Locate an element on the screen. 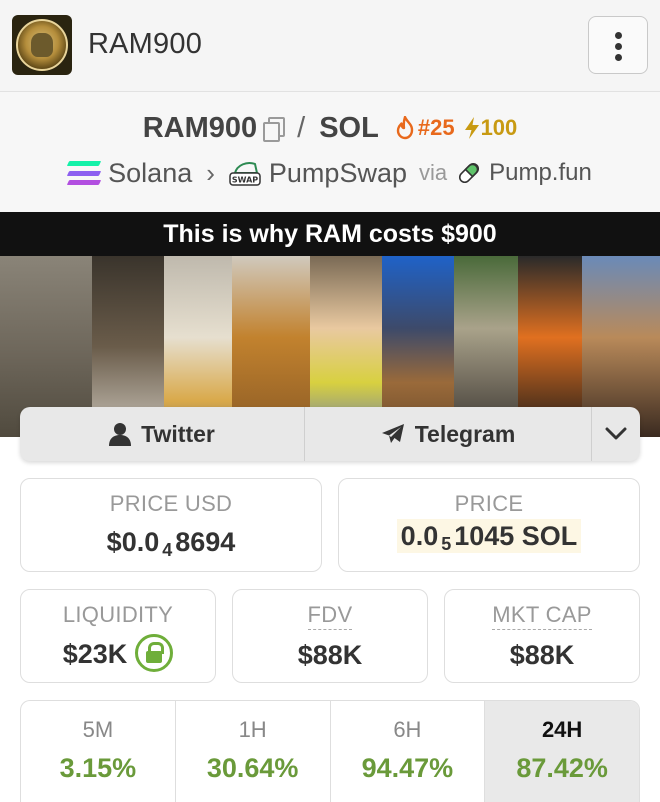  menu-button is located at coordinates (618, 45).